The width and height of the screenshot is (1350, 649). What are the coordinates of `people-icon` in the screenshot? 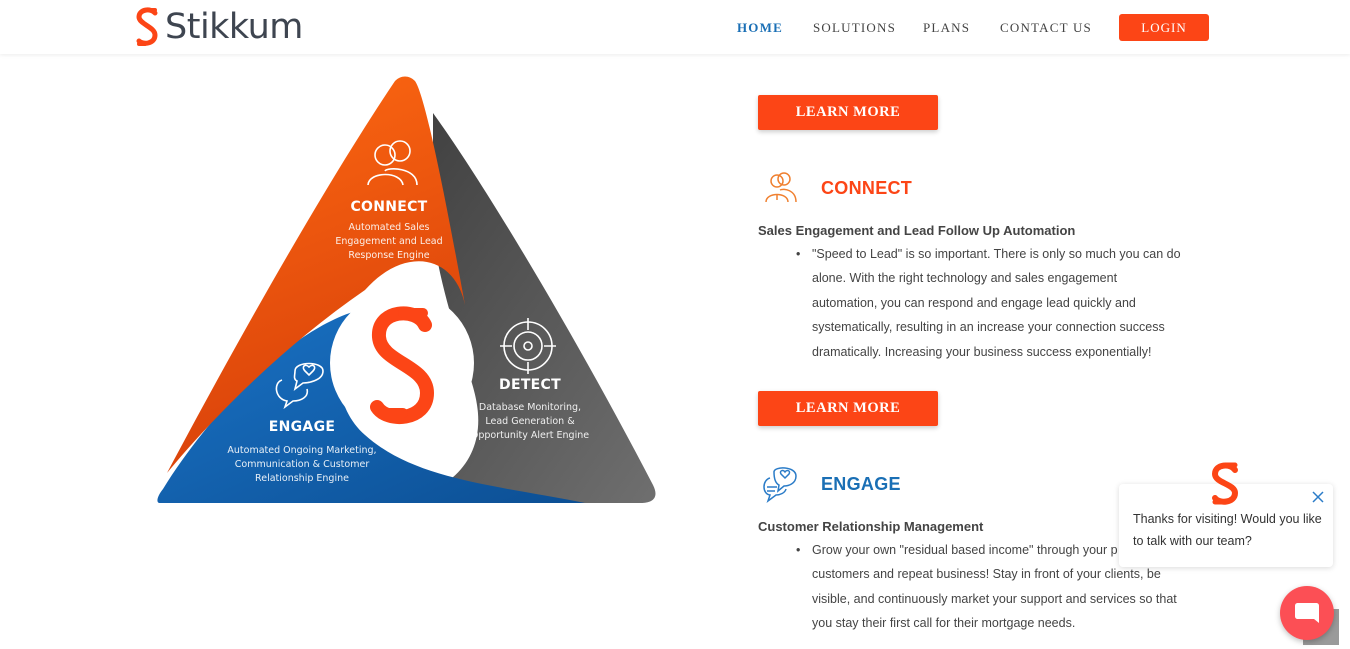 It's located at (781, 187).